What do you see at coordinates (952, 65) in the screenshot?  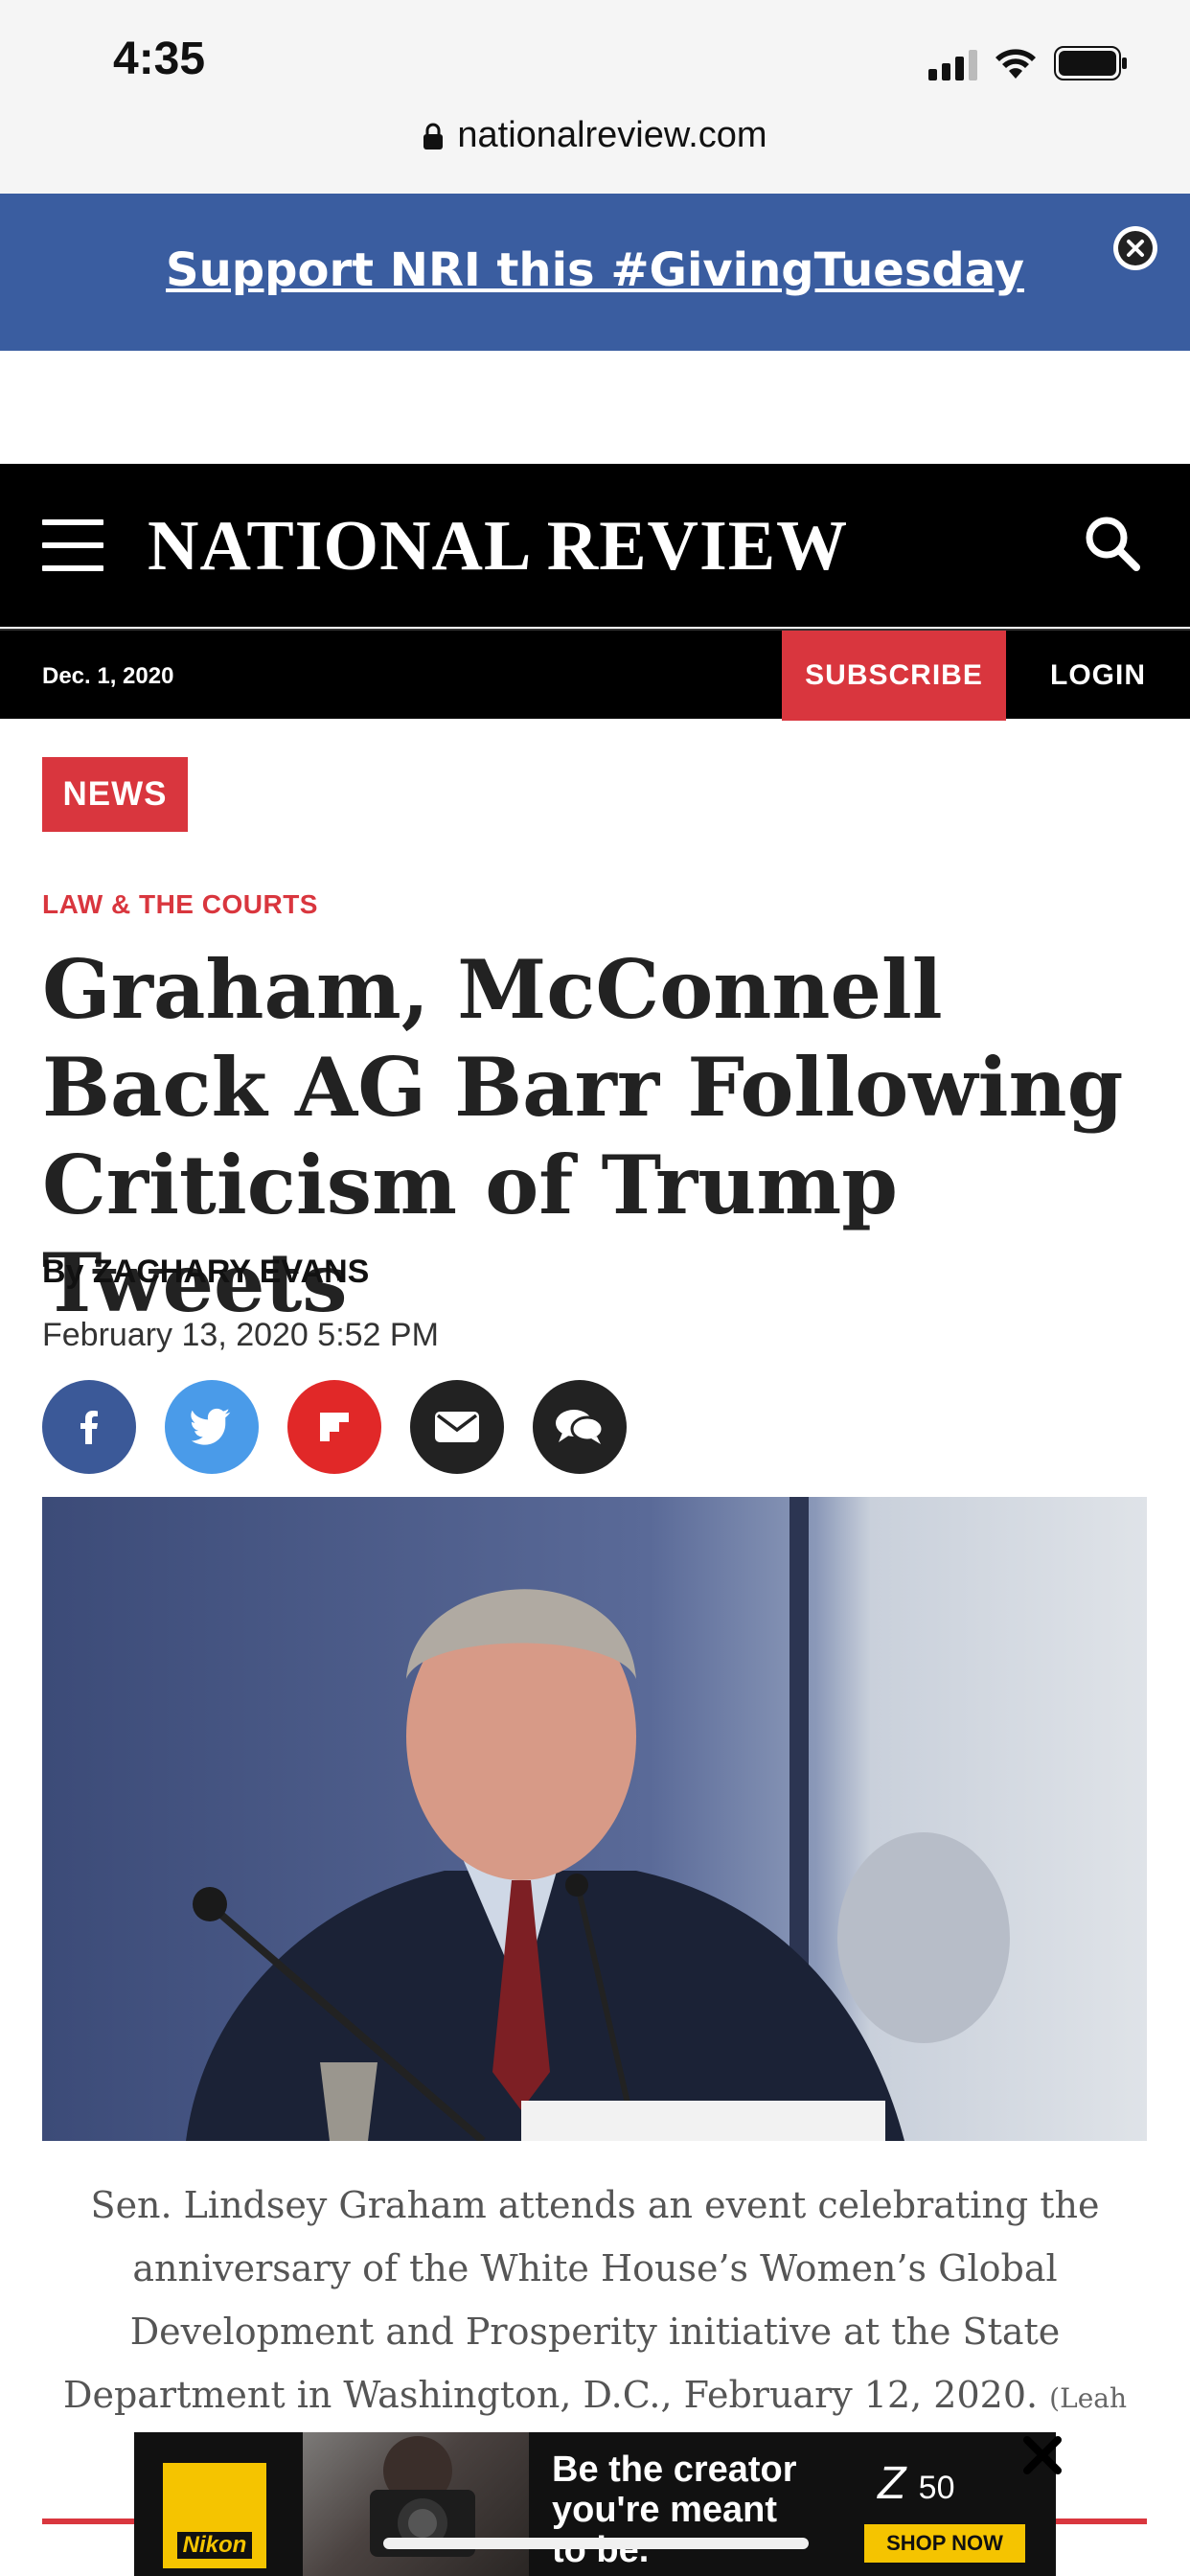 I see `cellular-signal-icon` at bounding box center [952, 65].